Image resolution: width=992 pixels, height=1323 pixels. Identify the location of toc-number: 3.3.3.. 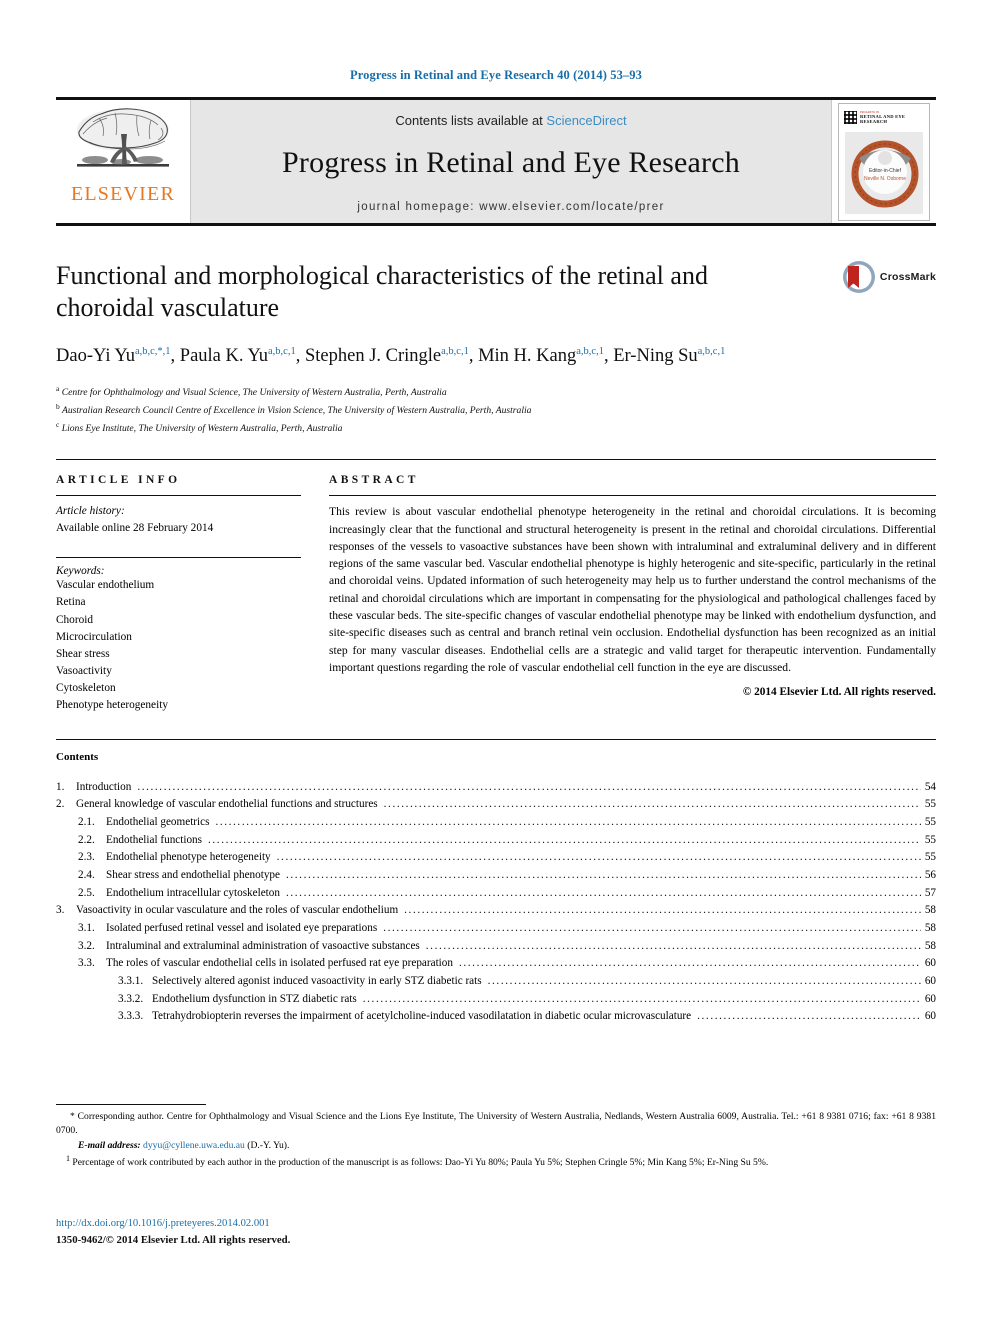
(131, 1016).